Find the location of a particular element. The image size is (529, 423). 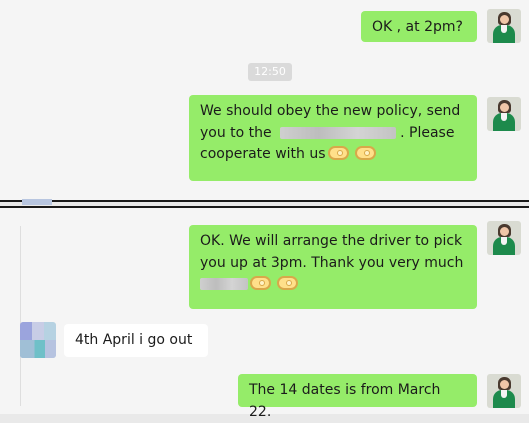

message-line: you up at 3pm. Thank you very much is located at coordinates (332, 262).